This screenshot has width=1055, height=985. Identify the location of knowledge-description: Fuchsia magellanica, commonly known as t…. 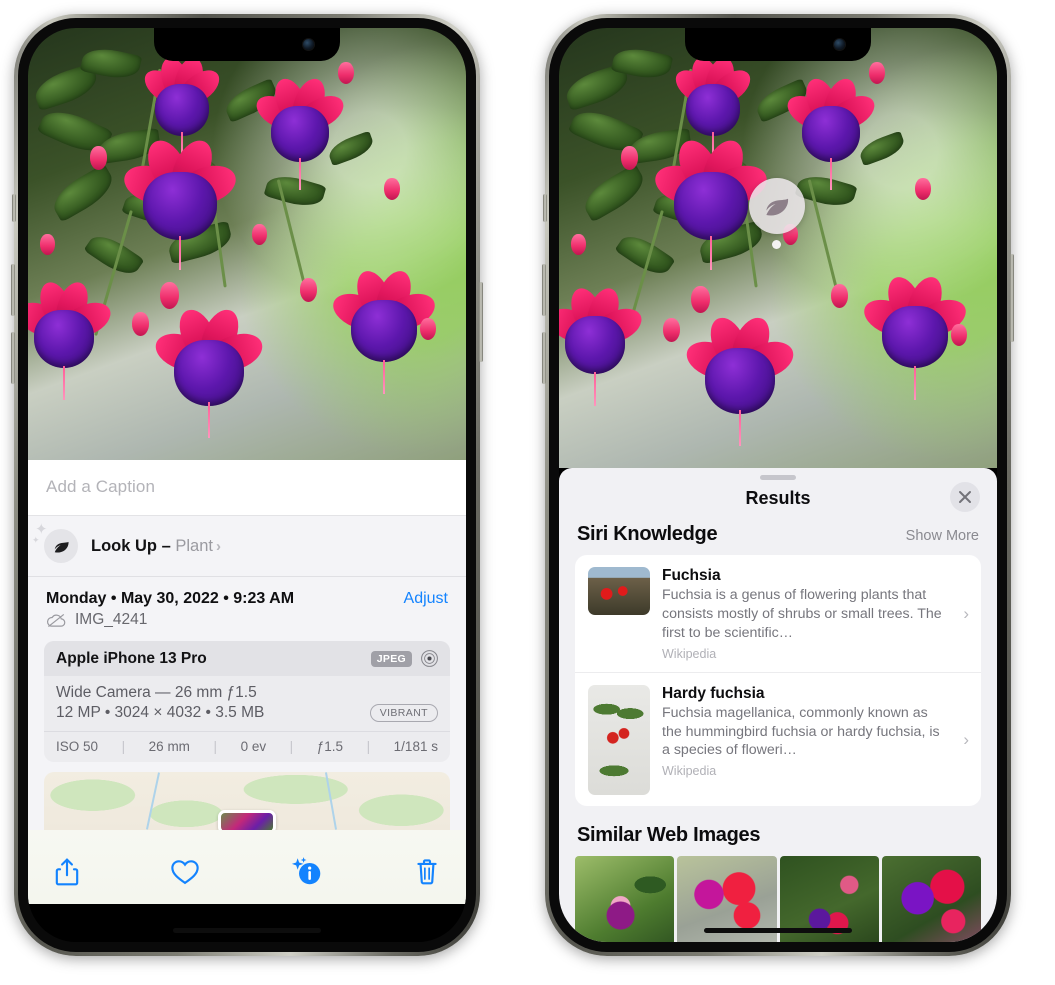
(801, 731).